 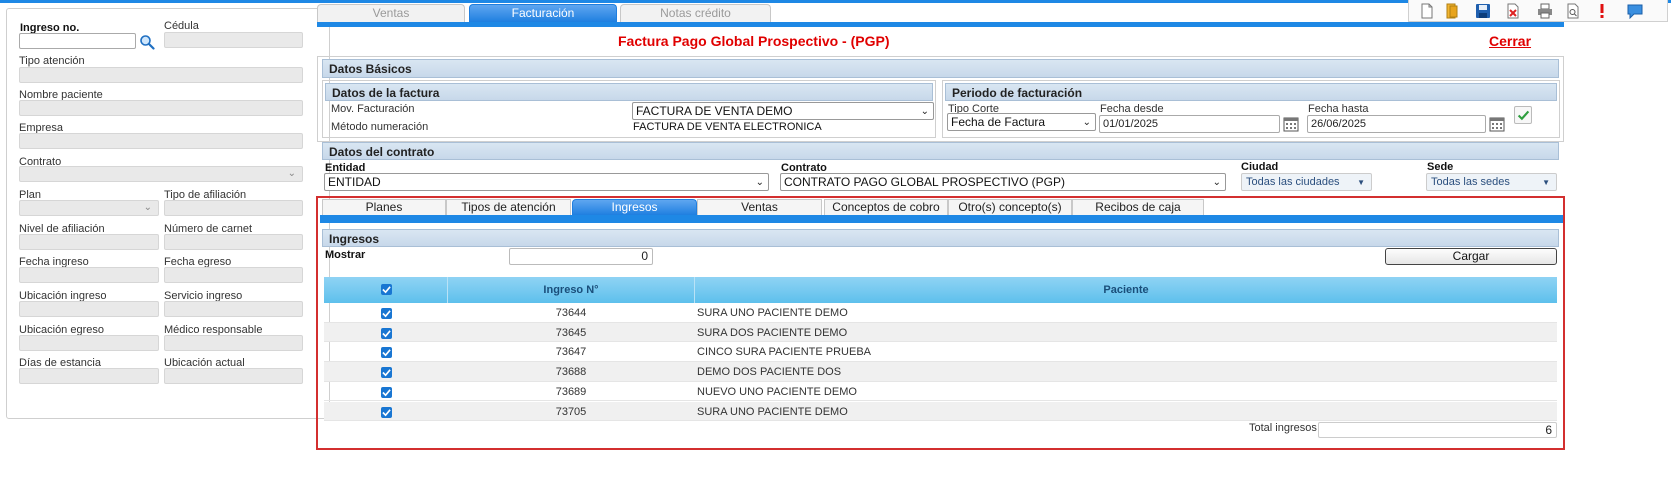 I want to click on cell-ingreso: 73645, so click(x=571, y=332).